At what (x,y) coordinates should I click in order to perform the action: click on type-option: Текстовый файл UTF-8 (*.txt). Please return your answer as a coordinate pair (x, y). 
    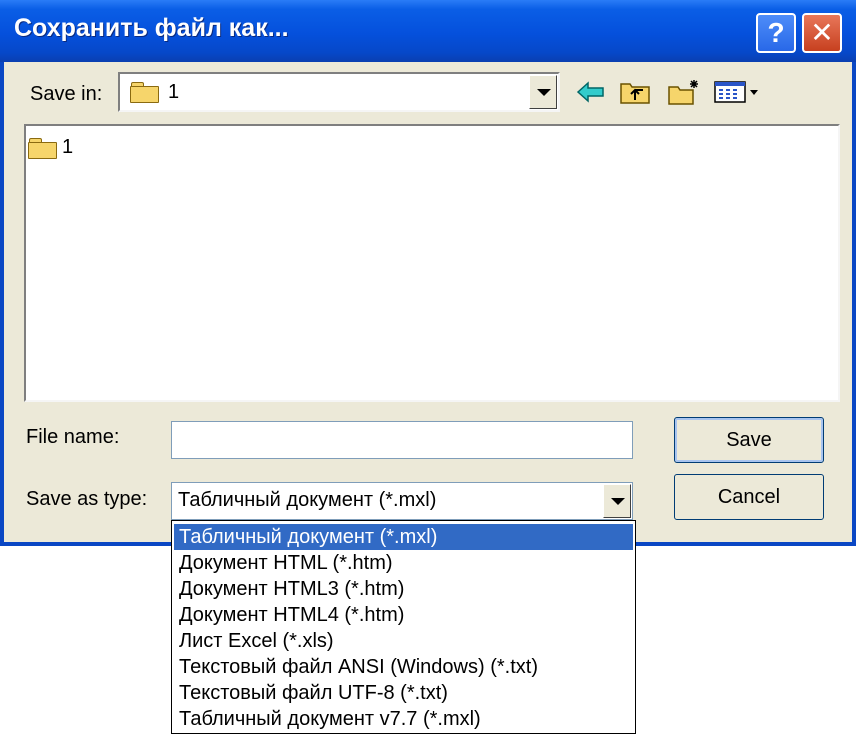
    Looking at the image, I should click on (403, 693).